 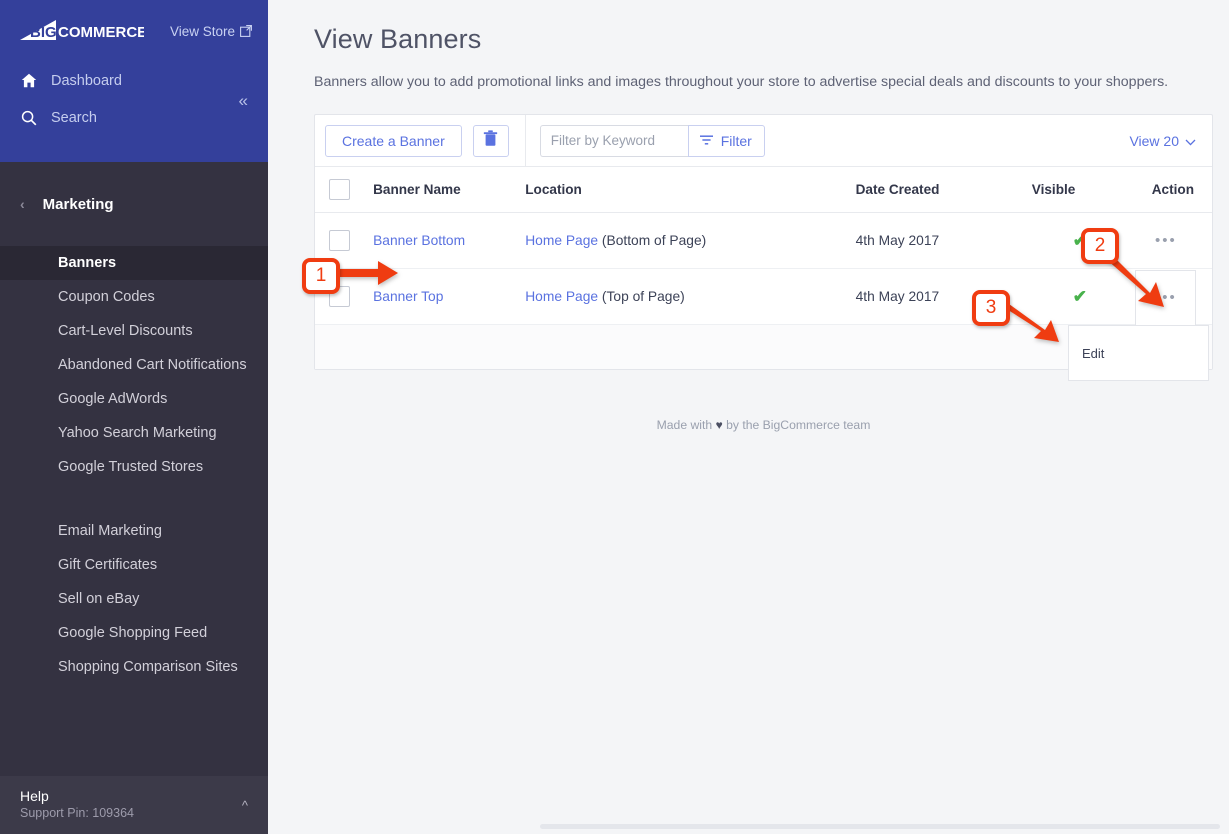 What do you see at coordinates (134, 499) in the screenshot?
I see `sidebar-divider` at bounding box center [134, 499].